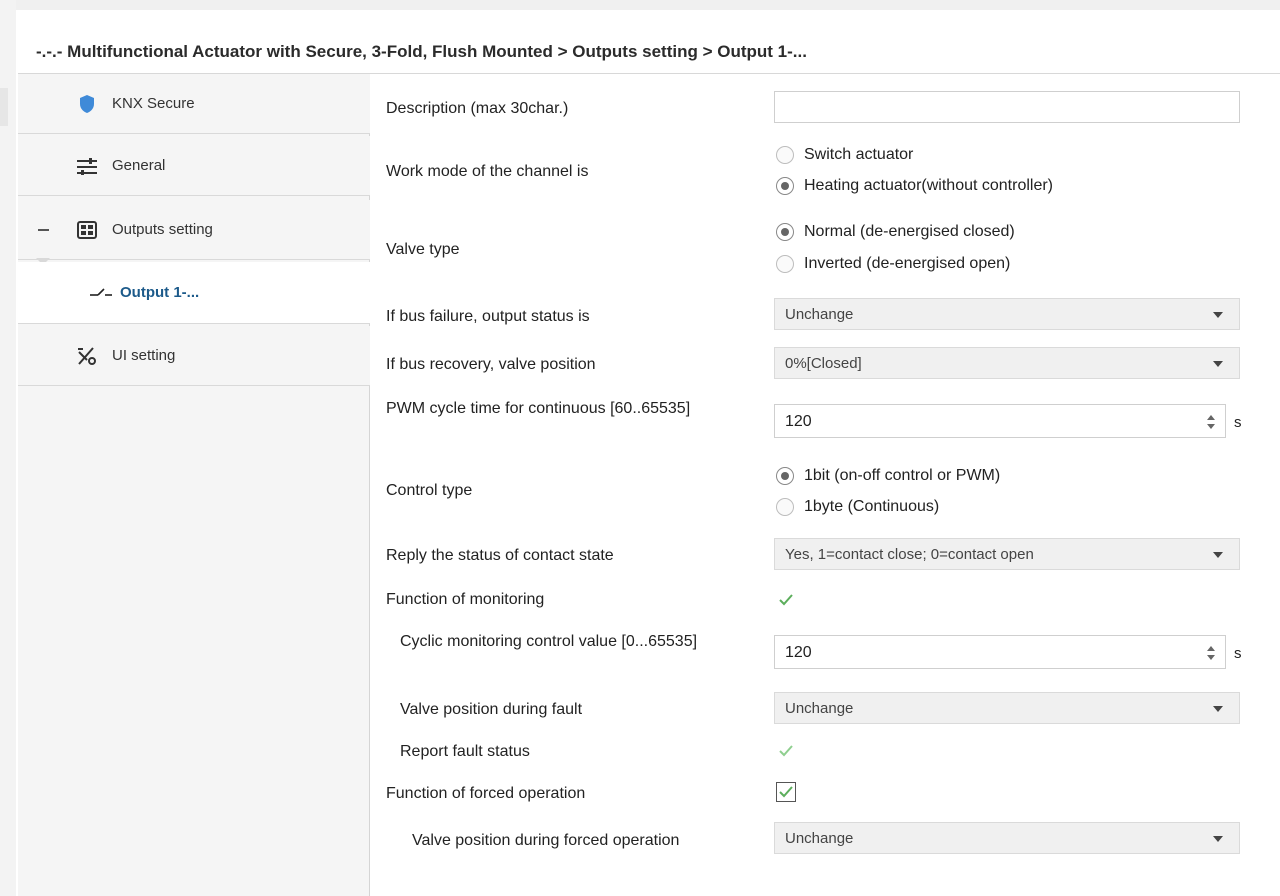 The height and width of the screenshot is (896, 1280). What do you see at coordinates (4, 107) in the screenshot?
I see `left-strip-mark` at bounding box center [4, 107].